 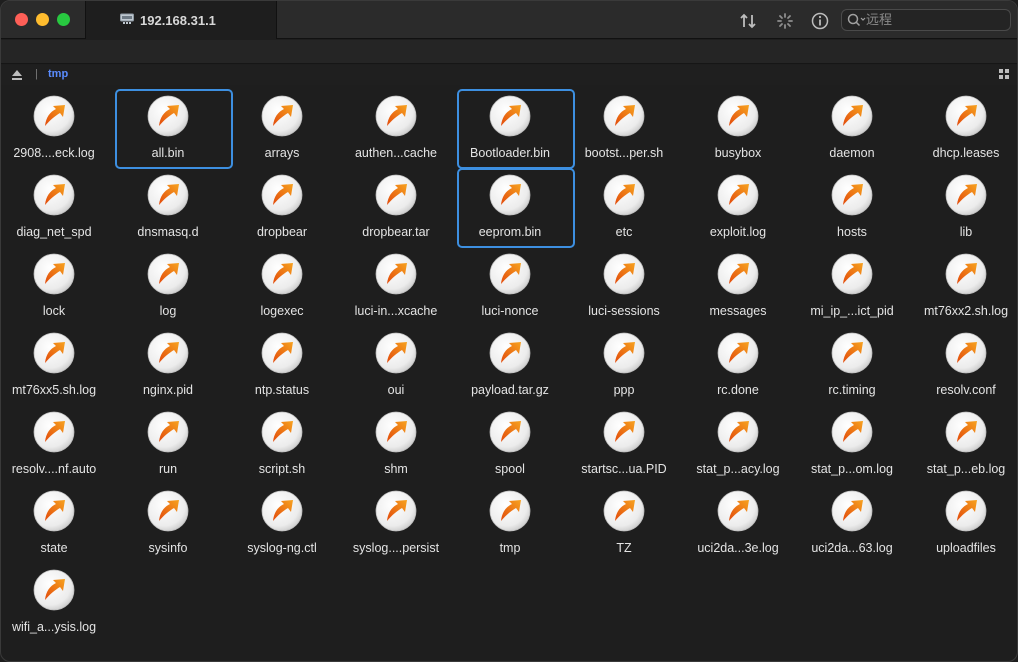 What do you see at coordinates (510, 284) in the screenshot?
I see `file-item: luci-nonce` at bounding box center [510, 284].